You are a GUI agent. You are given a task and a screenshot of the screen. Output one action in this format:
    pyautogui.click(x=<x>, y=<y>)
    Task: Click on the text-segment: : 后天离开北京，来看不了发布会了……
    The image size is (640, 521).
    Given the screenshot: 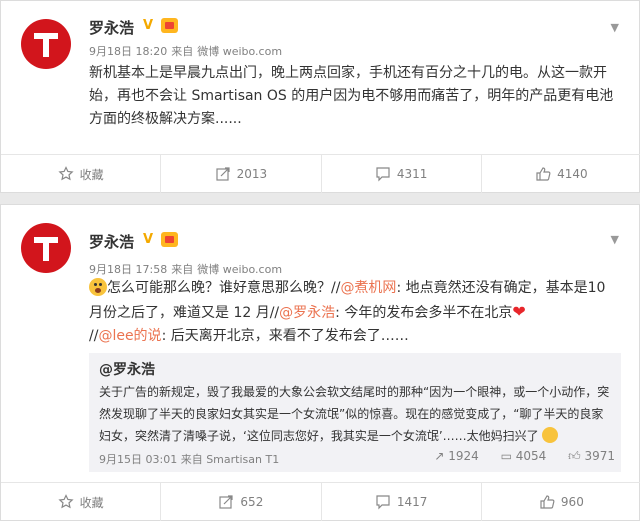 What is the action you would take?
    pyautogui.click(x=285, y=336)
    